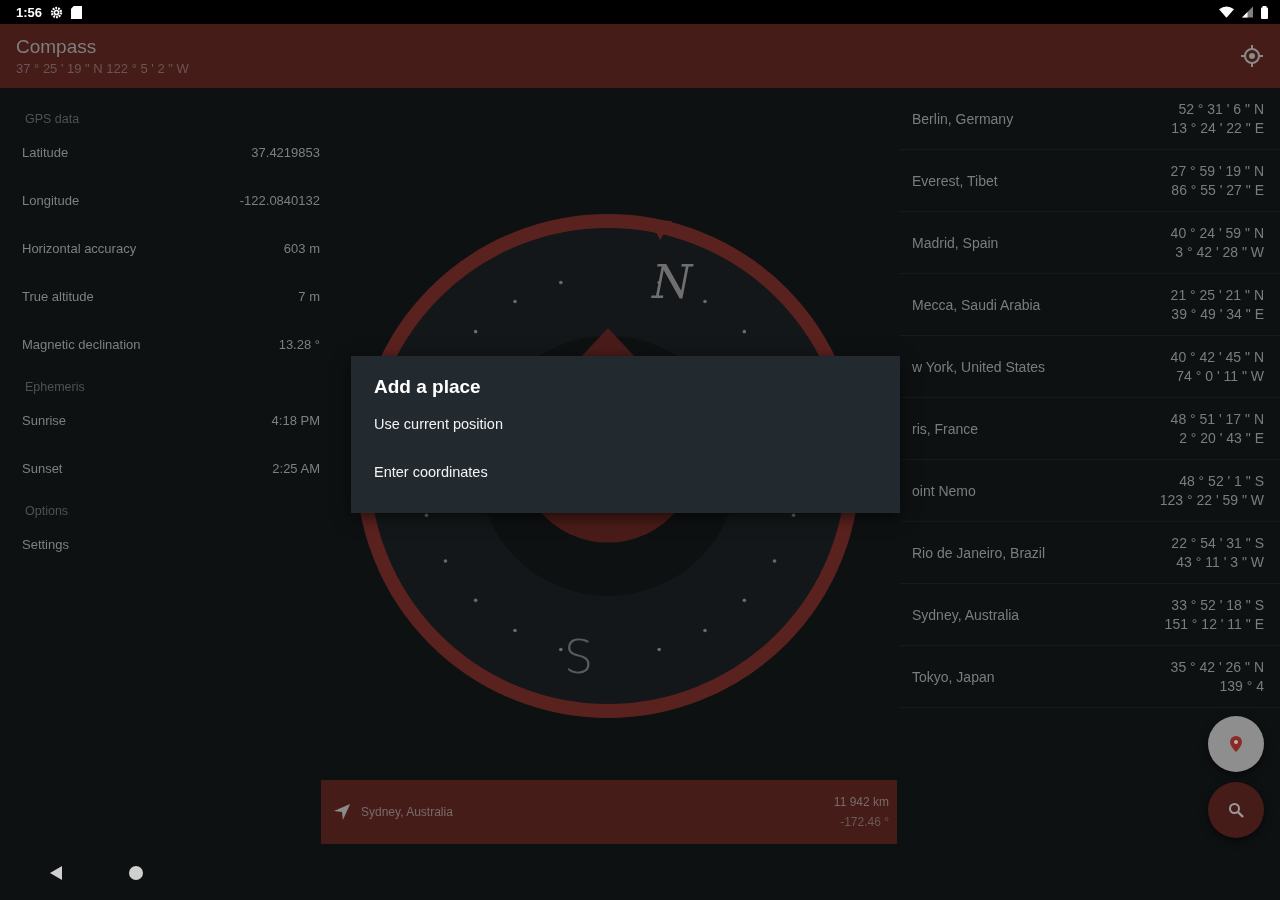  Describe the element at coordinates (44, 420) in the screenshot. I see `row-label: Sunrise` at that location.